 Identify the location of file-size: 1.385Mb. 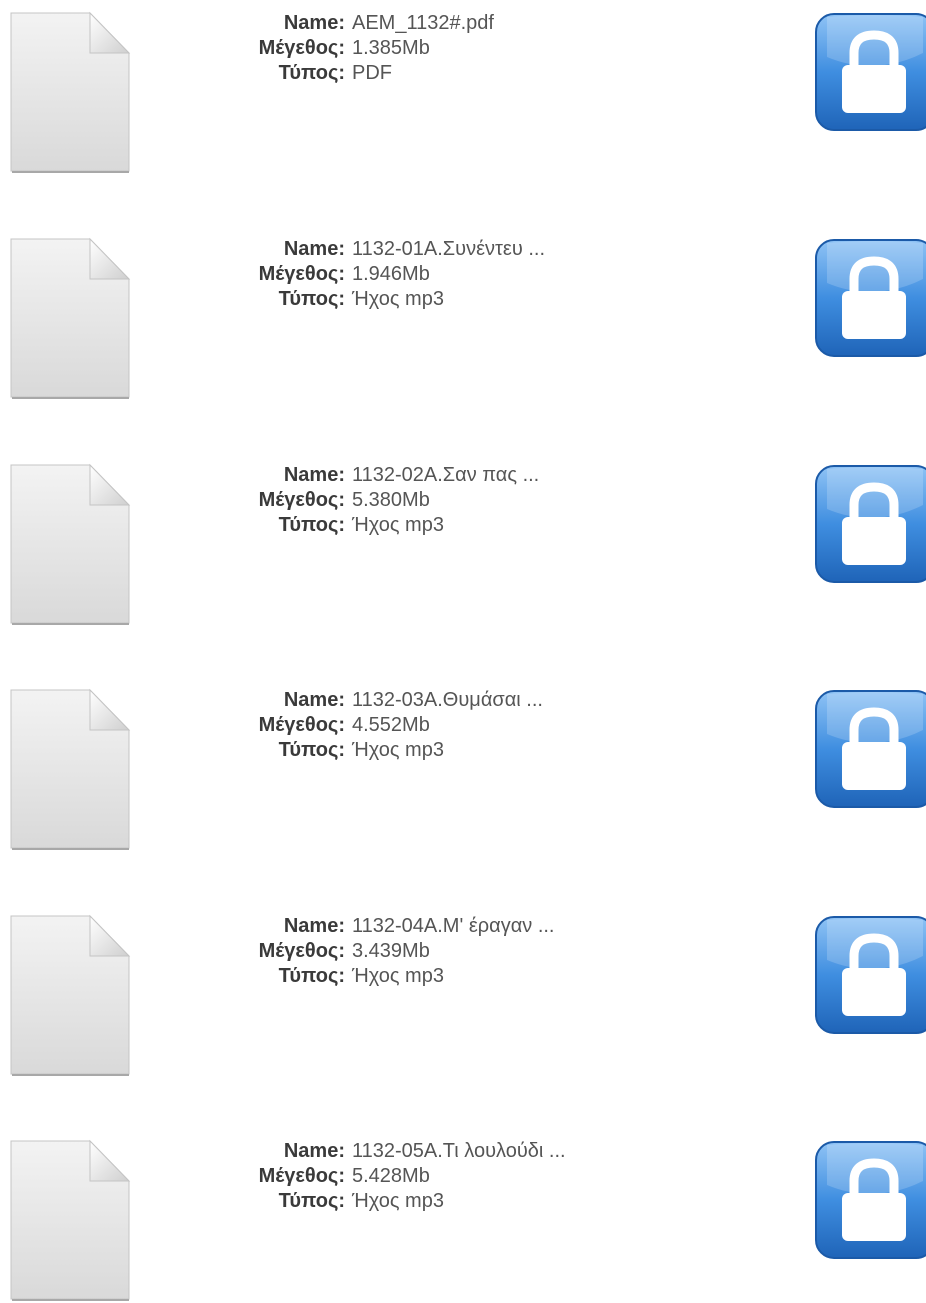
(391, 48).